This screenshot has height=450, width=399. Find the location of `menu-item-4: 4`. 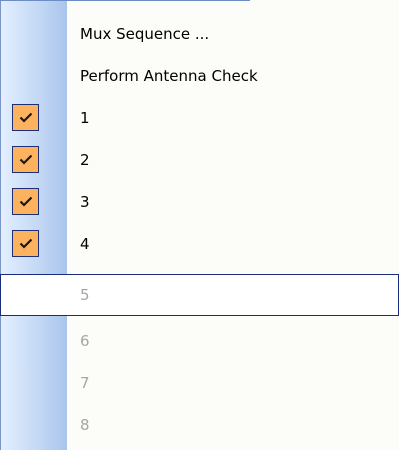

menu-item-4: 4 is located at coordinates (199, 244).